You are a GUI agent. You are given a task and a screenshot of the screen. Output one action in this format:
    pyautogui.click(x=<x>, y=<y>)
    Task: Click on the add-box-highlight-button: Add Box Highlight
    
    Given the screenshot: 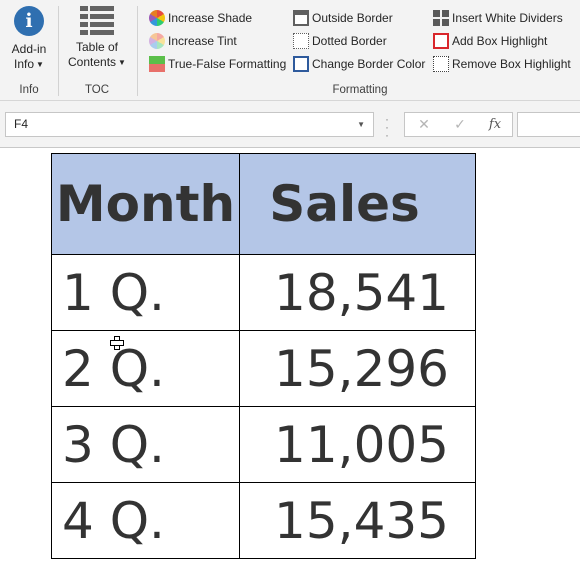 What is the action you would take?
    pyautogui.click(x=490, y=41)
    